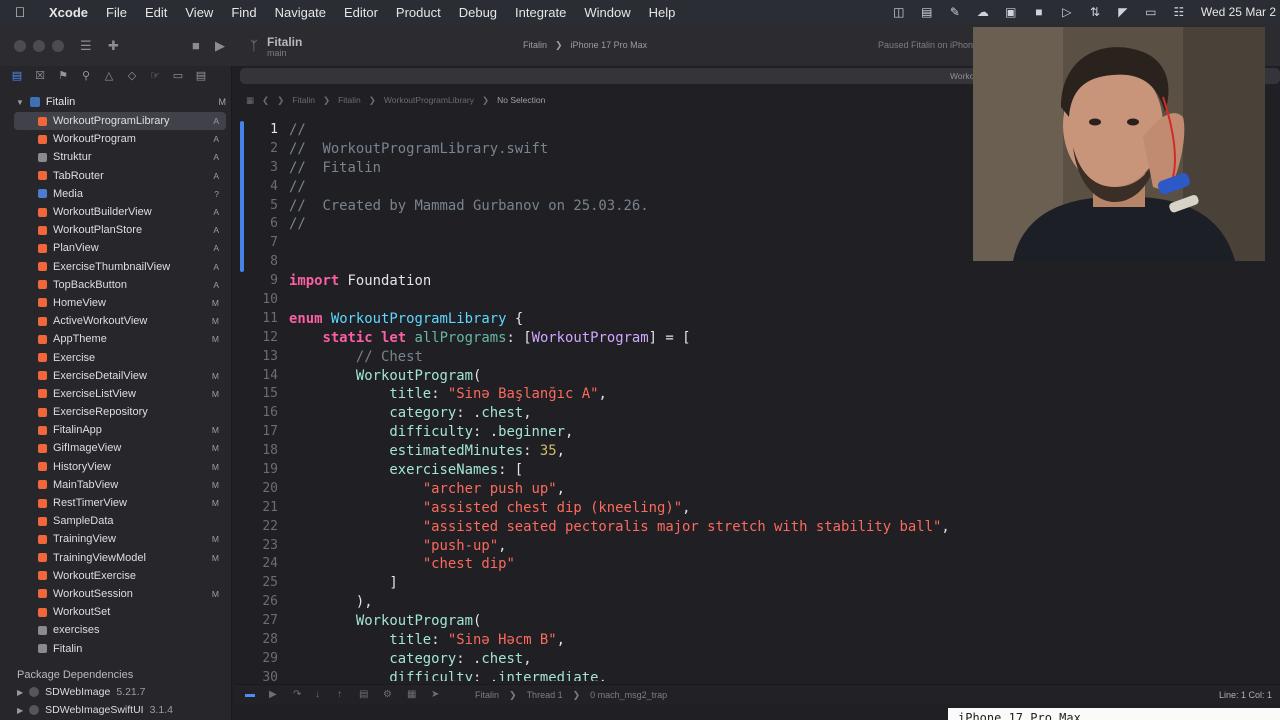 The image size is (1280, 720). Describe the element at coordinates (1011, 12) in the screenshot. I see `app-status-icon: ▣` at that location.